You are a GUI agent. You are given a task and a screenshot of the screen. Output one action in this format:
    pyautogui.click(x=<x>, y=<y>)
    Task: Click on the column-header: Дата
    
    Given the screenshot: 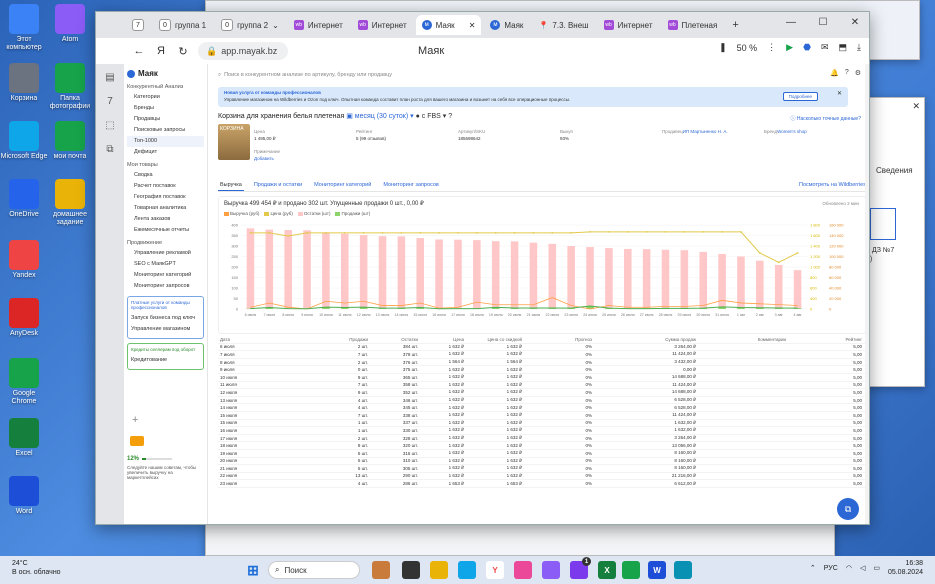 What is the action you would take?
    pyautogui.click(x=238, y=339)
    